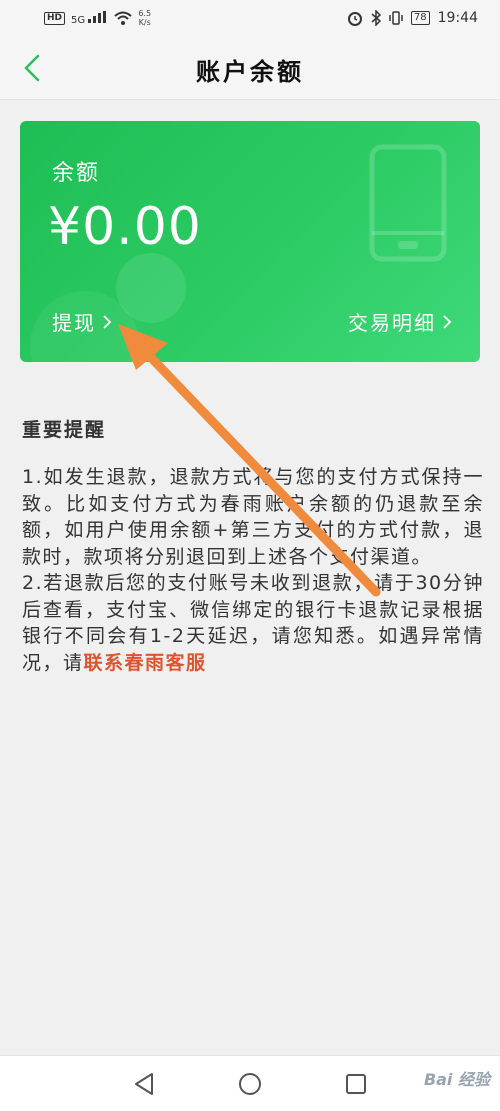 The width and height of the screenshot is (500, 1111). What do you see at coordinates (354, 19) in the screenshot?
I see `alarm-icon` at bounding box center [354, 19].